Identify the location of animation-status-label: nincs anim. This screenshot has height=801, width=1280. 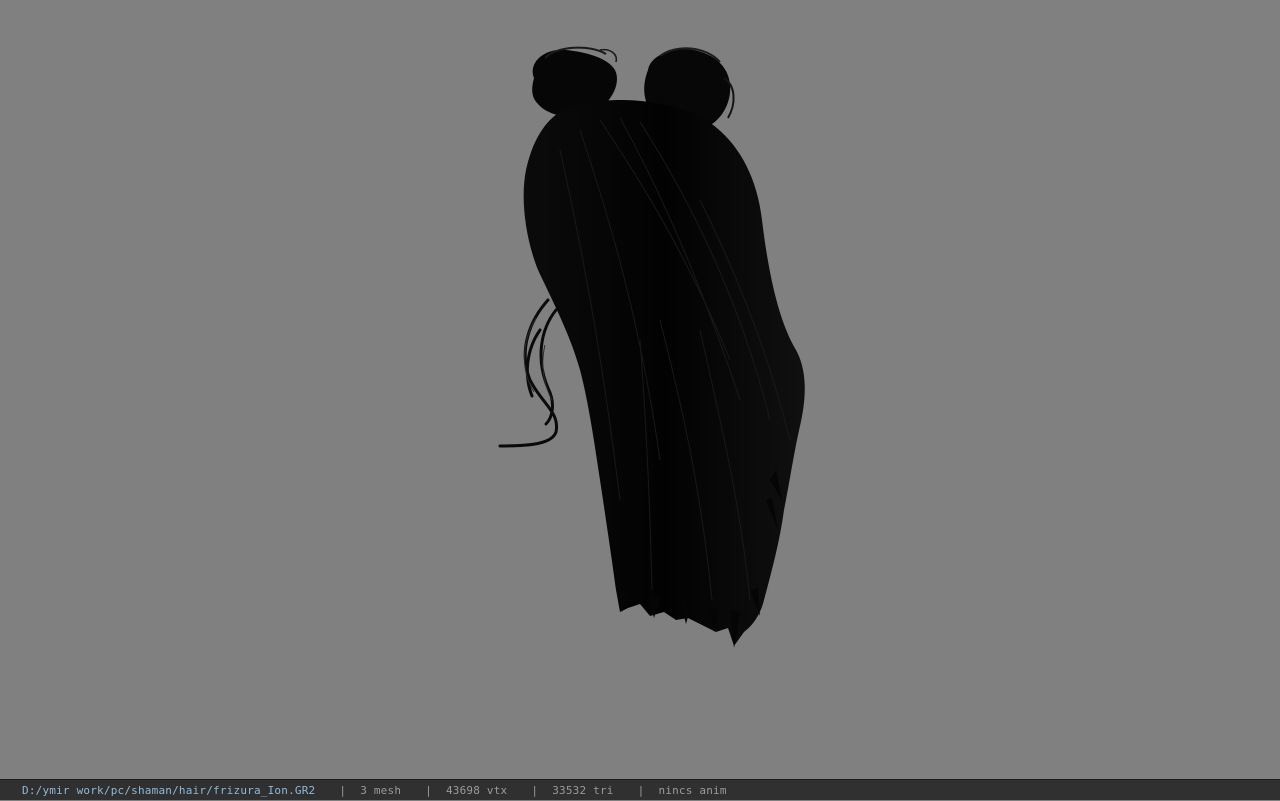
(692, 790).